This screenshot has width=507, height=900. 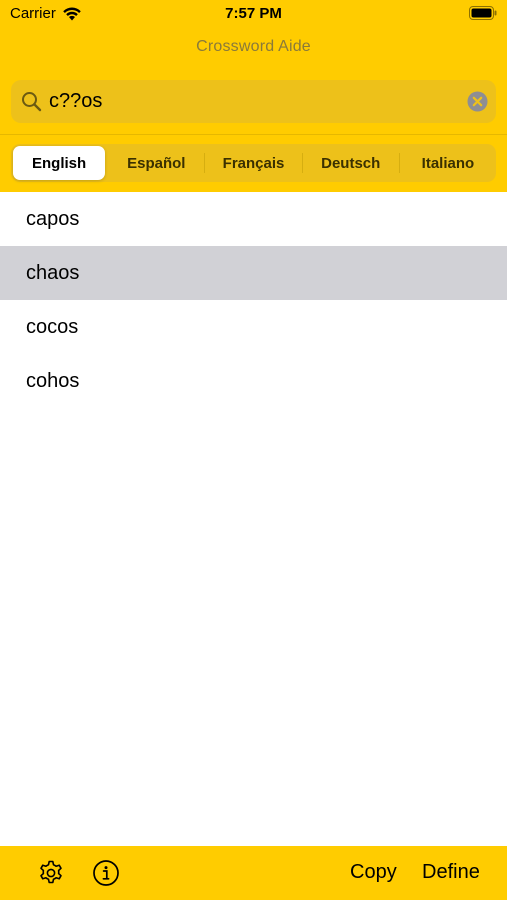 What do you see at coordinates (253, 273) in the screenshot?
I see `result-row-selected: chaos` at bounding box center [253, 273].